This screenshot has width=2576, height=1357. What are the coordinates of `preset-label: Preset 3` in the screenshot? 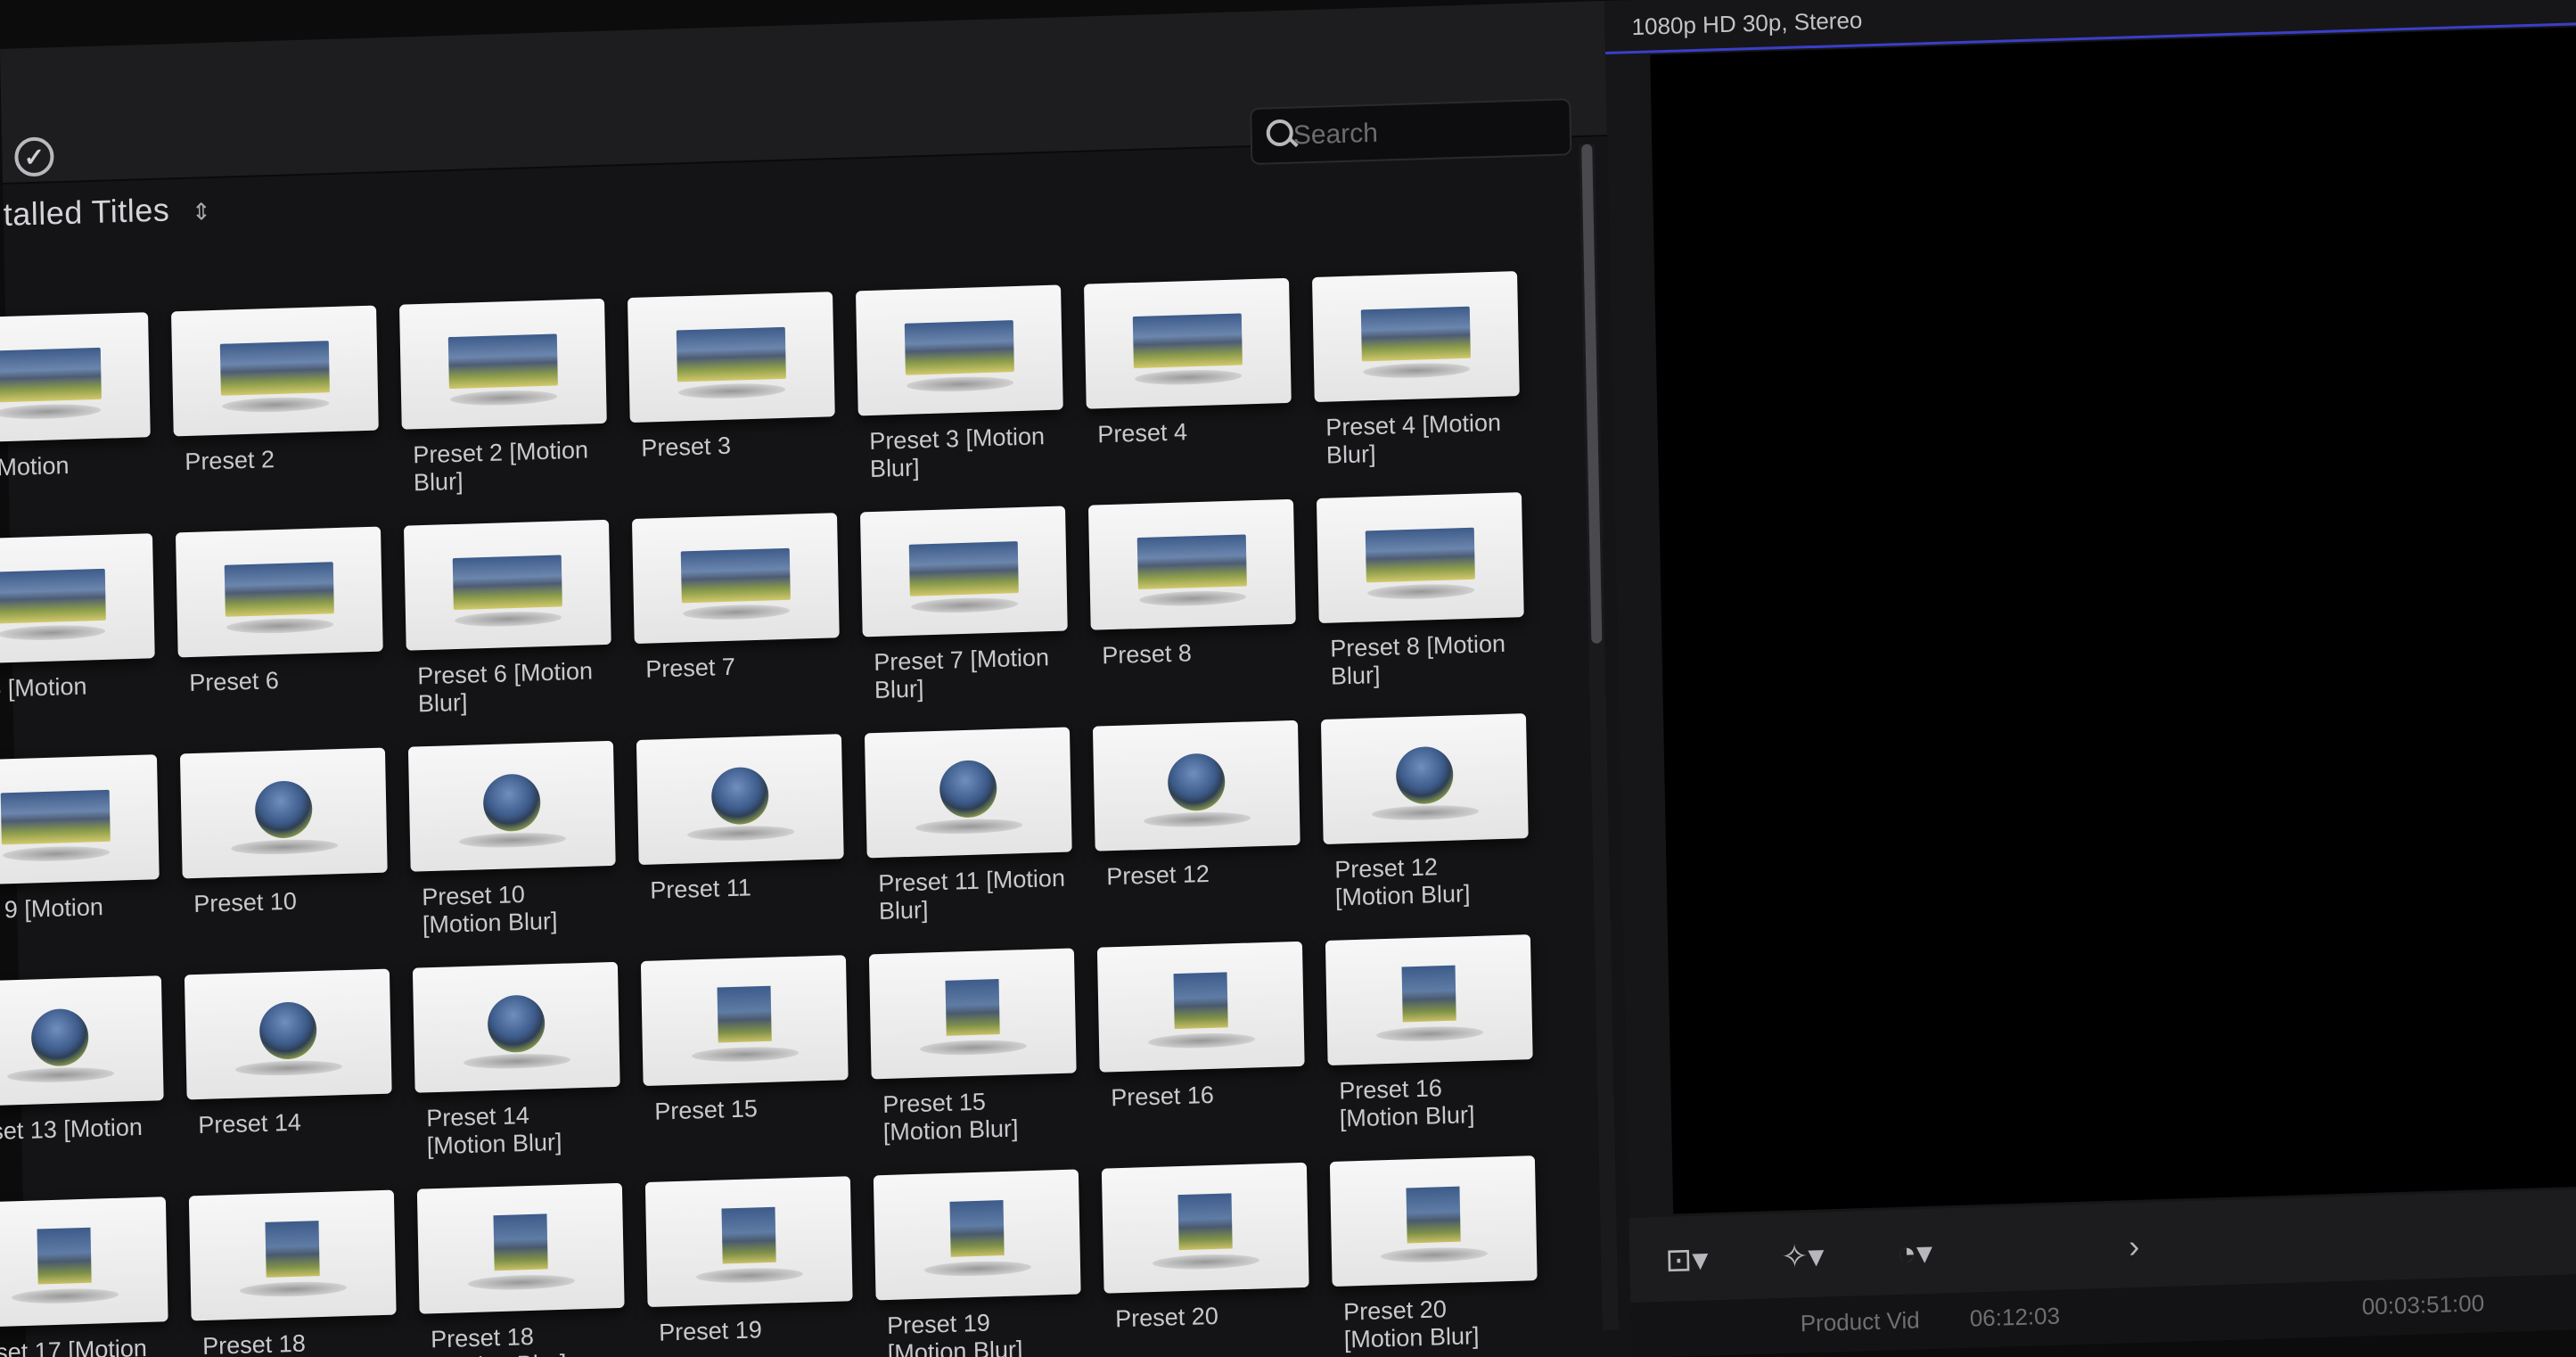 It's located at (686, 447).